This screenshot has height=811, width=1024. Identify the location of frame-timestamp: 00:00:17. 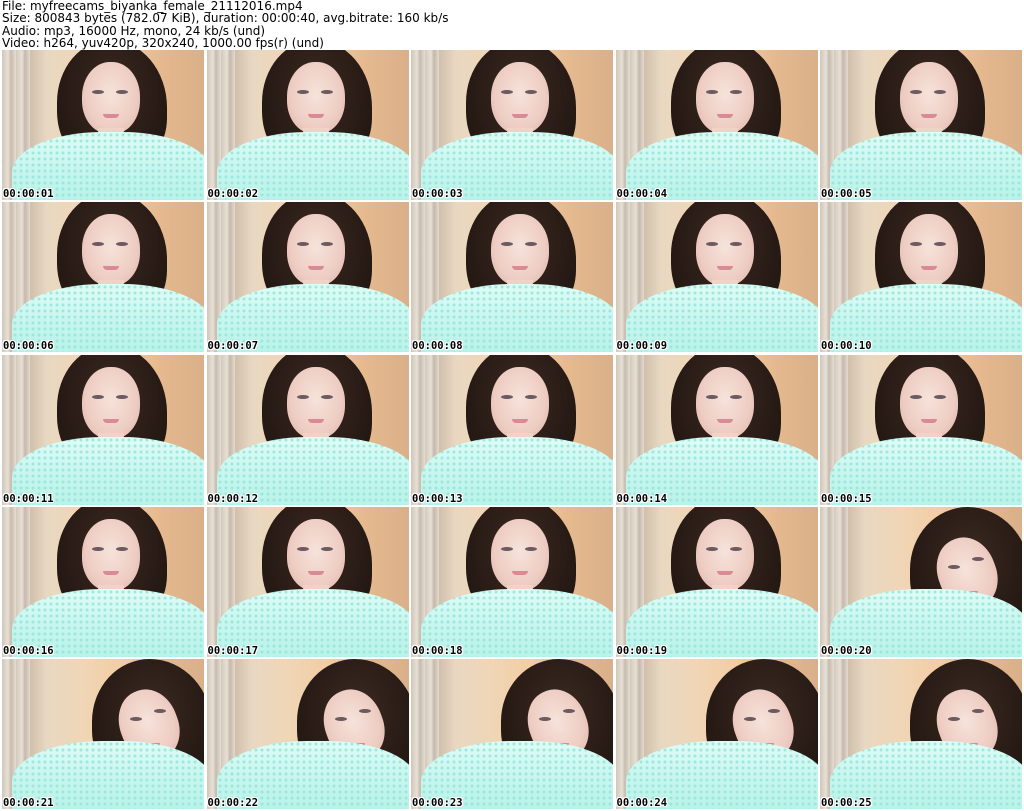
(233, 650).